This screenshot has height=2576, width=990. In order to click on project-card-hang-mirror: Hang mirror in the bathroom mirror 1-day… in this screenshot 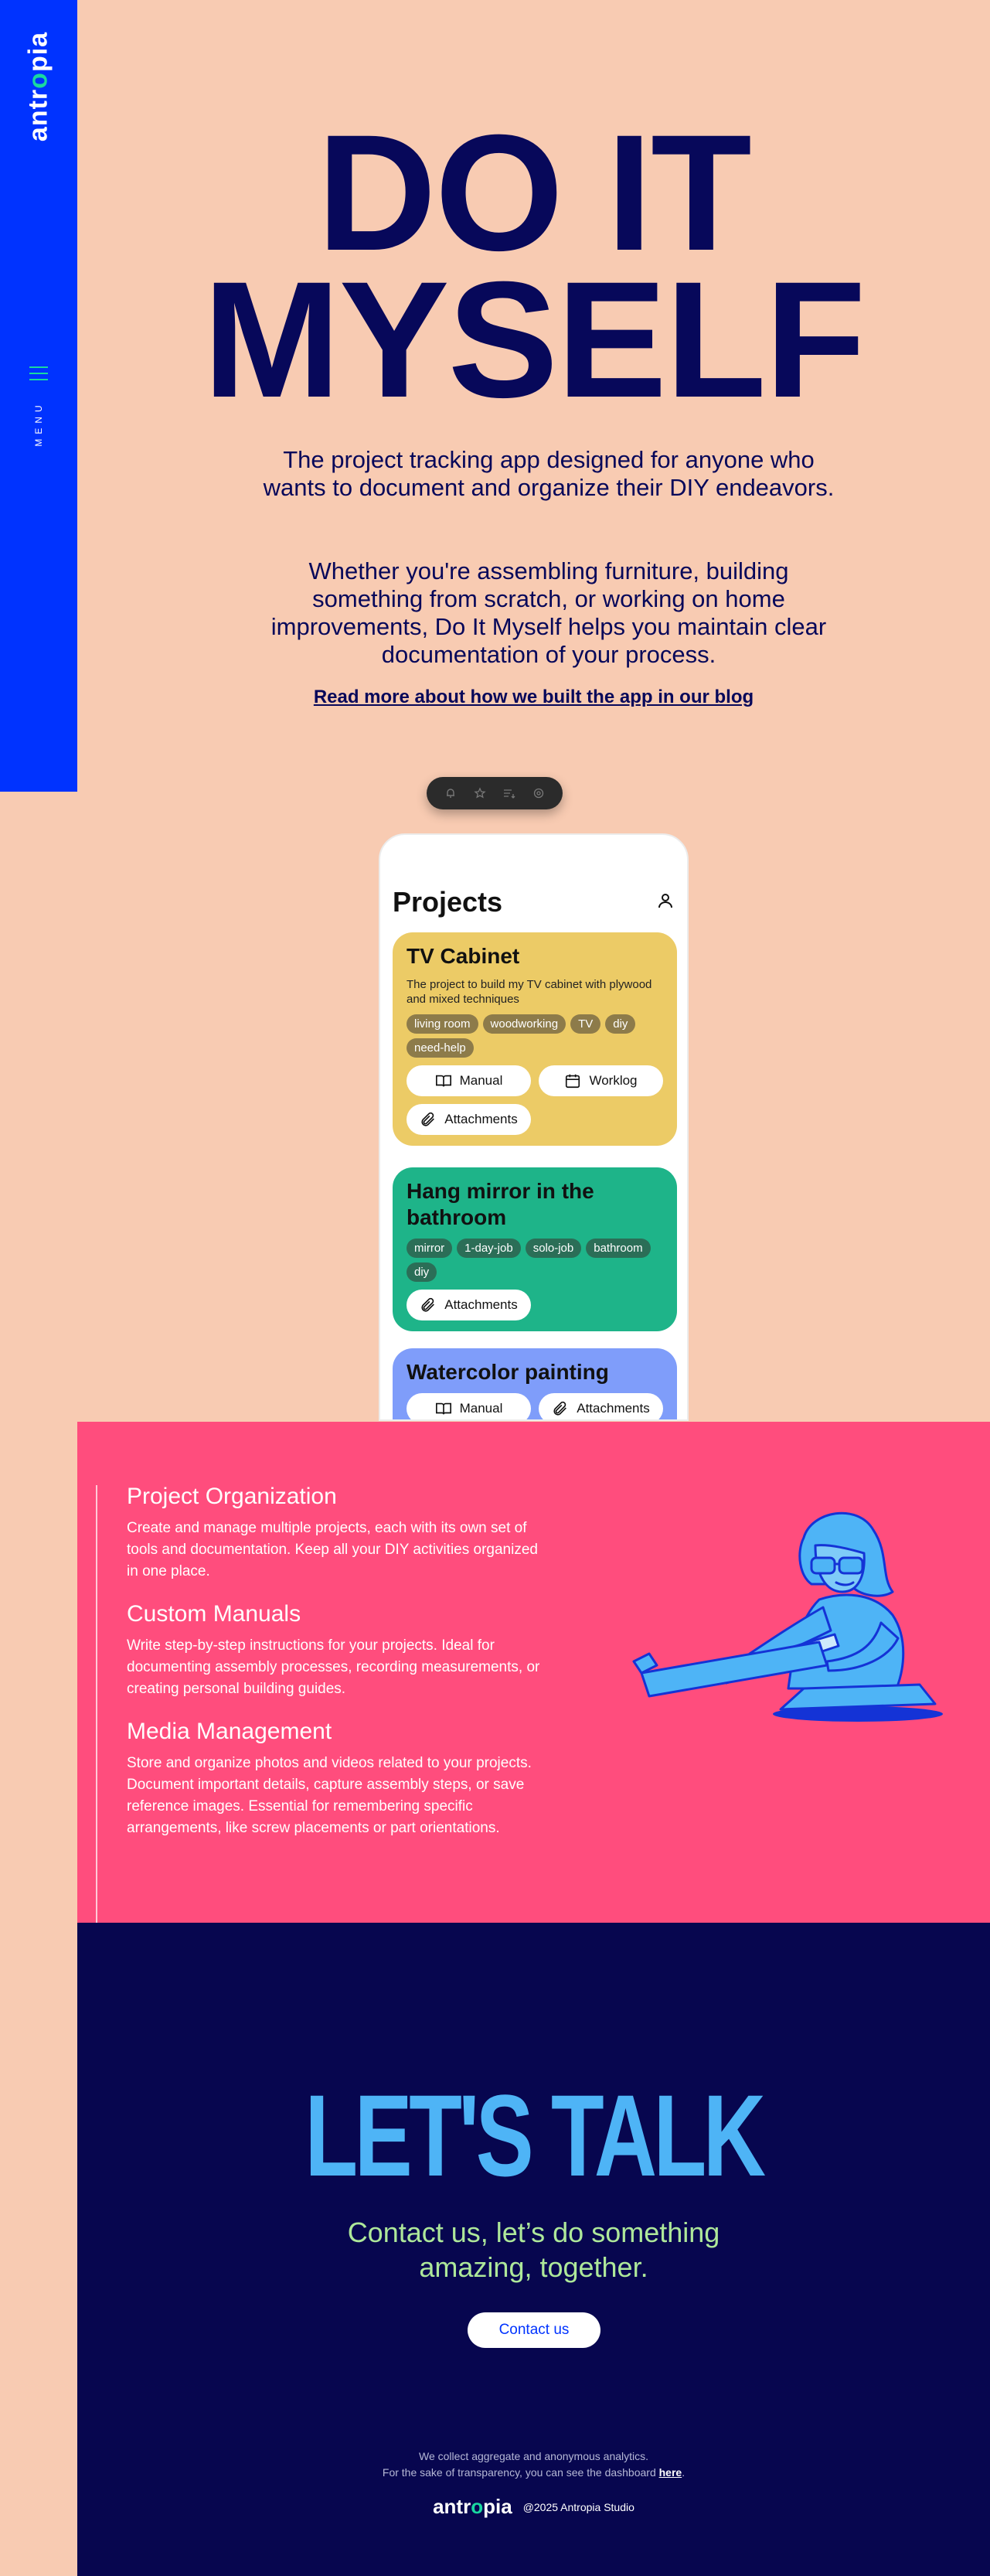, I will do `click(535, 1249)`.